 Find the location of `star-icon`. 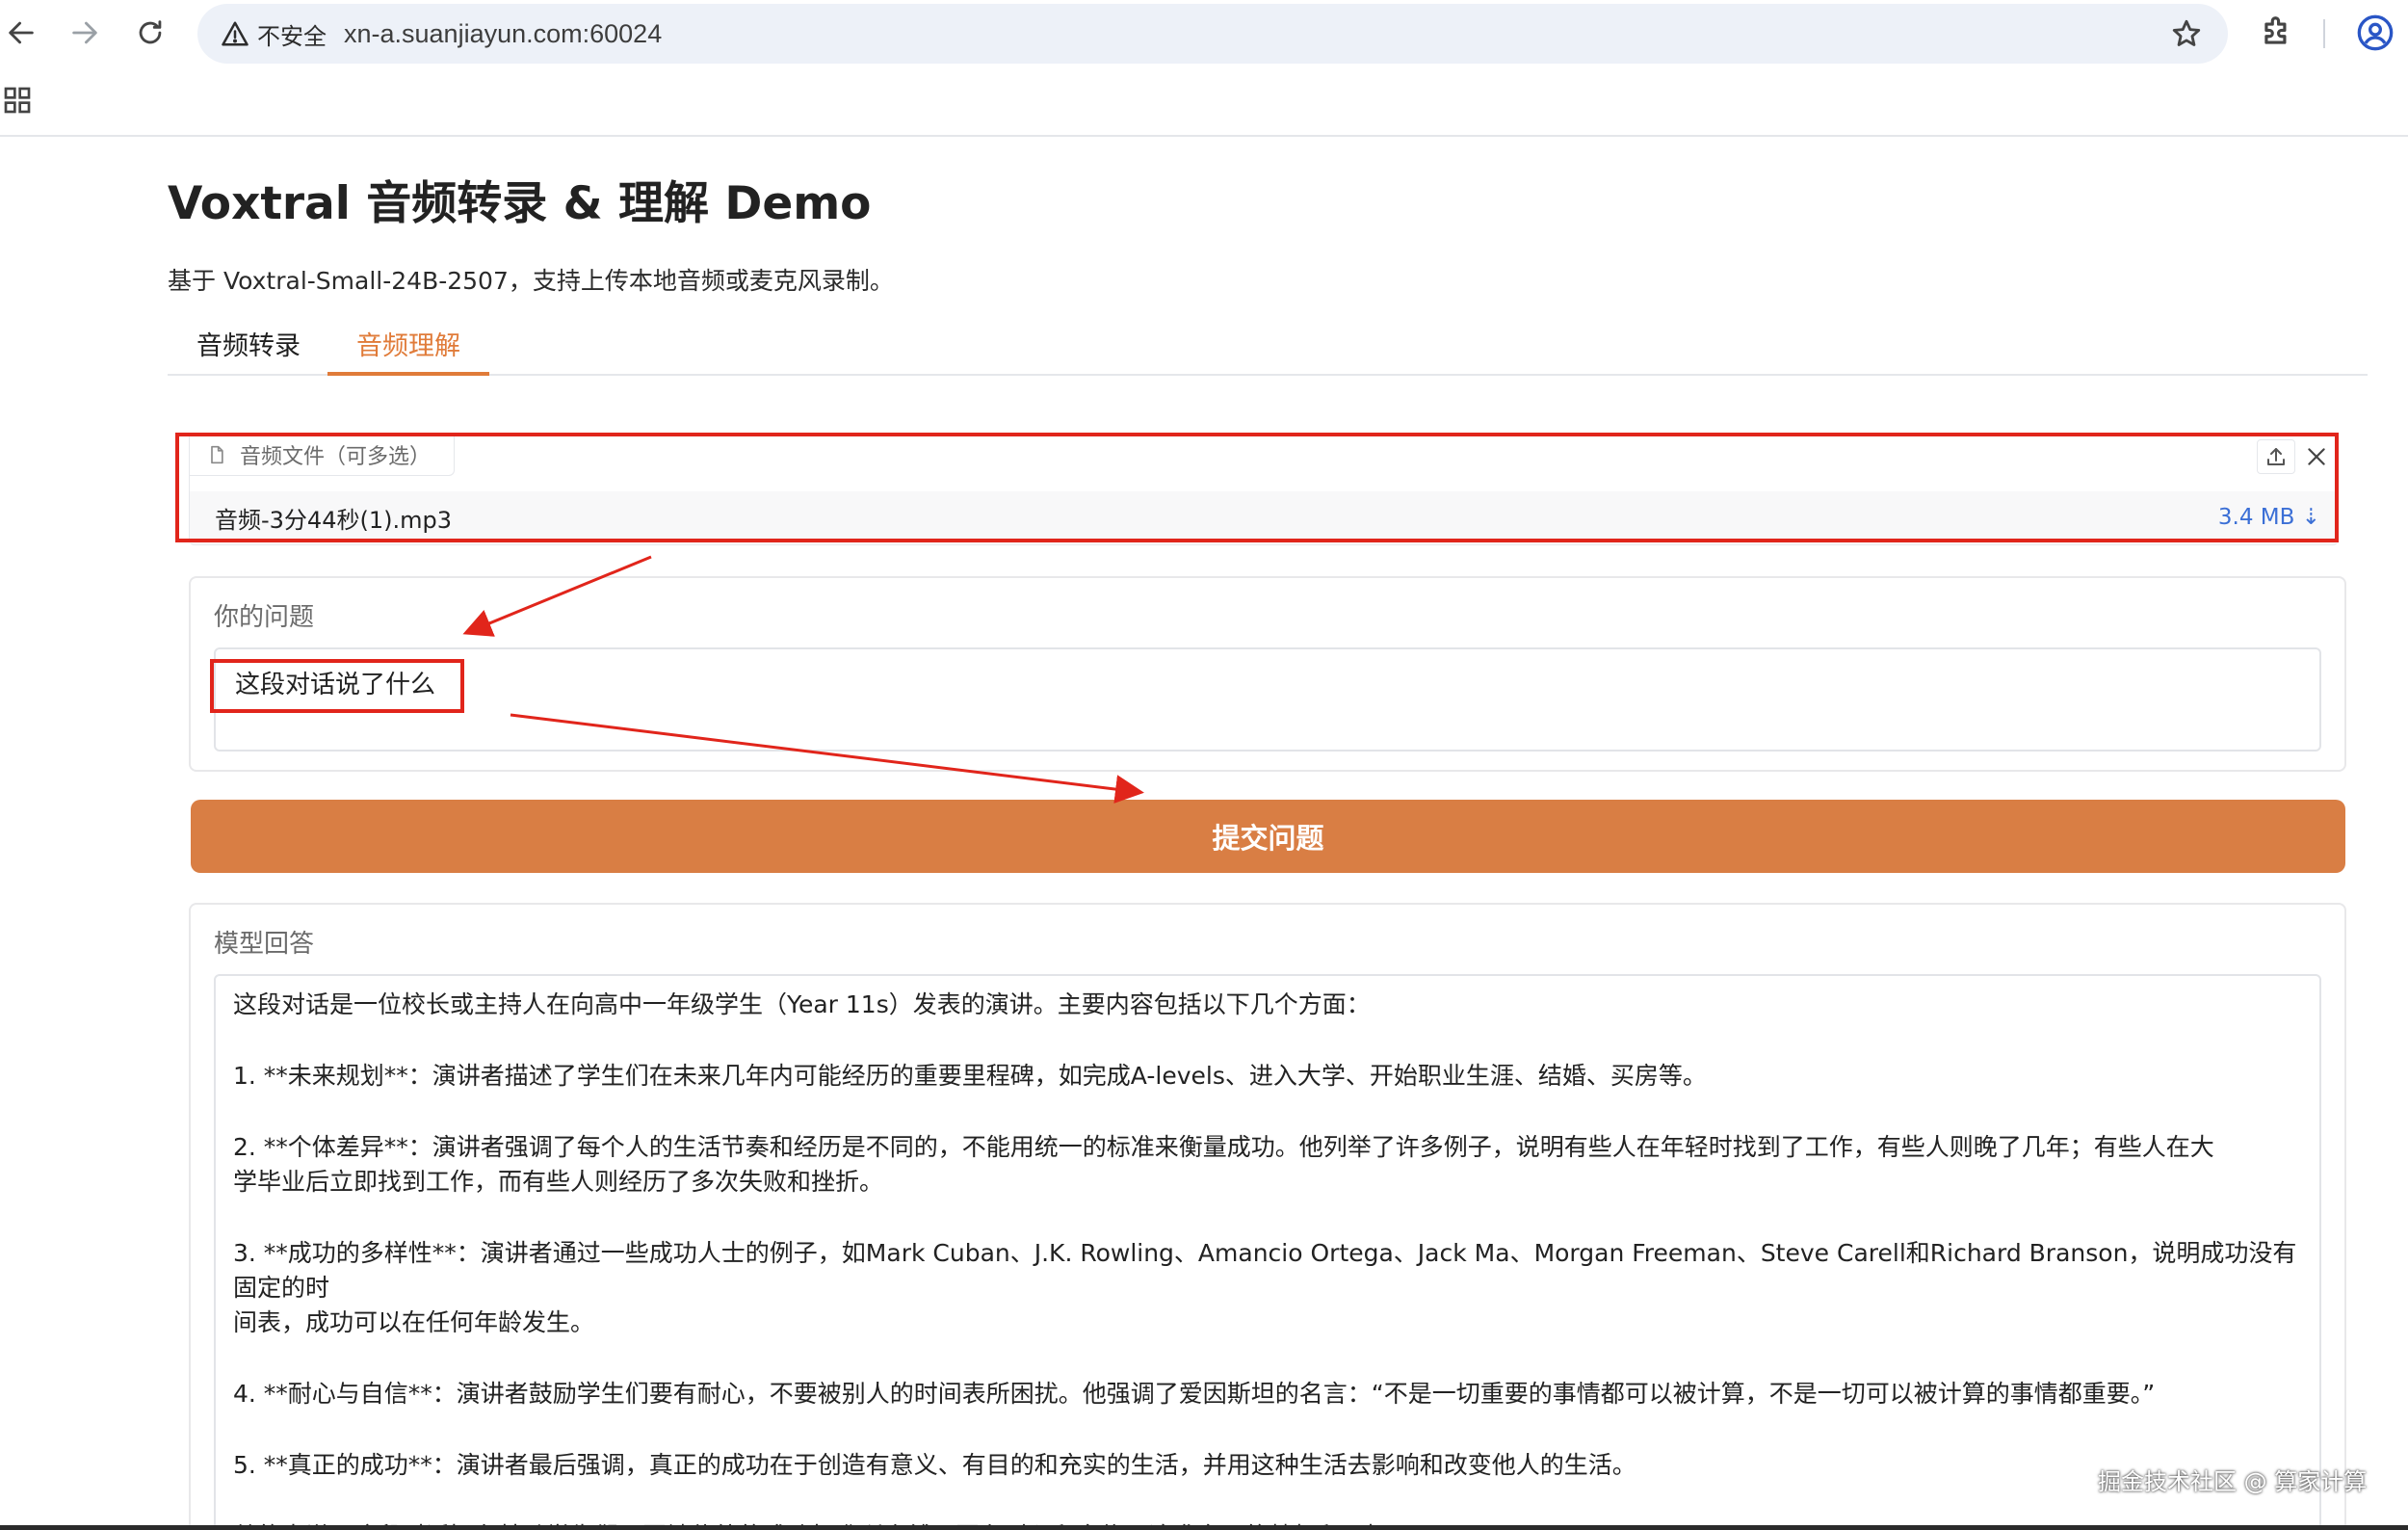

star-icon is located at coordinates (2186, 33).